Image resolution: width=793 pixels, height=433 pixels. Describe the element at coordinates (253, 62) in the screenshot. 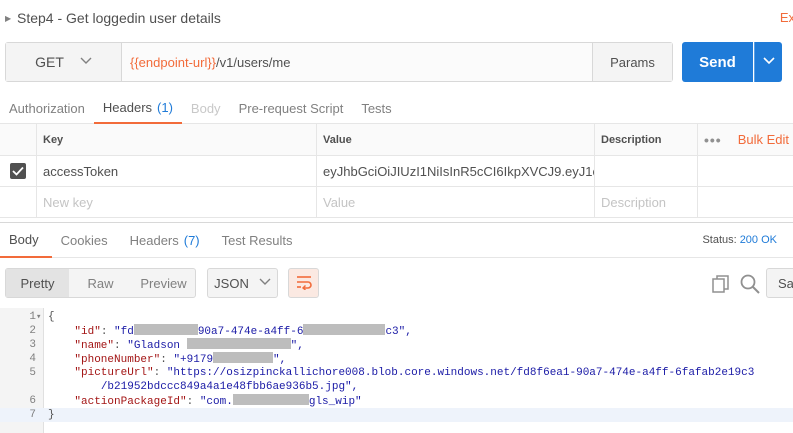

I see `url-path: /v1/users/me` at that location.